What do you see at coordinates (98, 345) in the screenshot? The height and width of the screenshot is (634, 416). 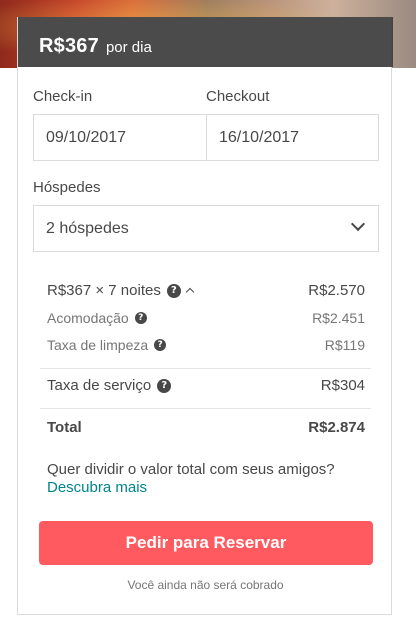 I see `cleaning-fee-label: Taxa de limpeza` at bounding box center [98, 345].